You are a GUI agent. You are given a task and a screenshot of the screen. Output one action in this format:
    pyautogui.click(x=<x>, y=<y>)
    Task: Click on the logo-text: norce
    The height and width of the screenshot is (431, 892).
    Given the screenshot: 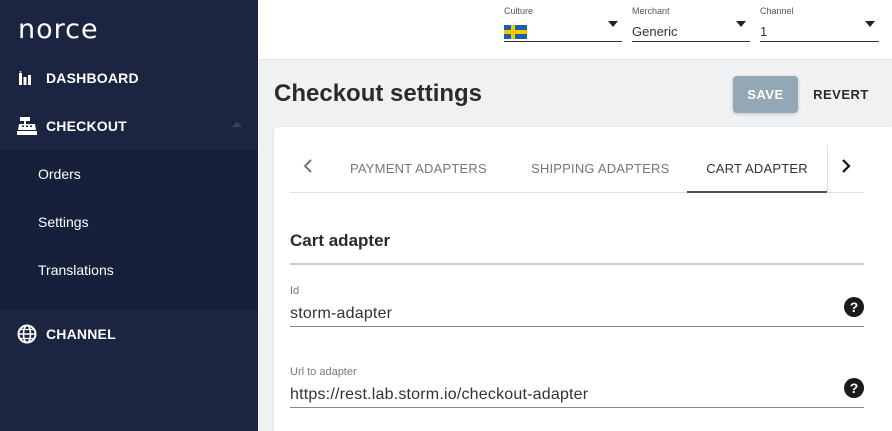 What is the action you would take?
    pyautogui.click(x=58, y=29)
    